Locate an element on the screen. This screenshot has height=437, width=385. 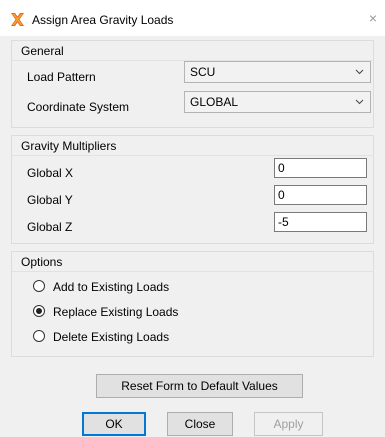
apply-button: Apply is located at coordinates (288, 424).